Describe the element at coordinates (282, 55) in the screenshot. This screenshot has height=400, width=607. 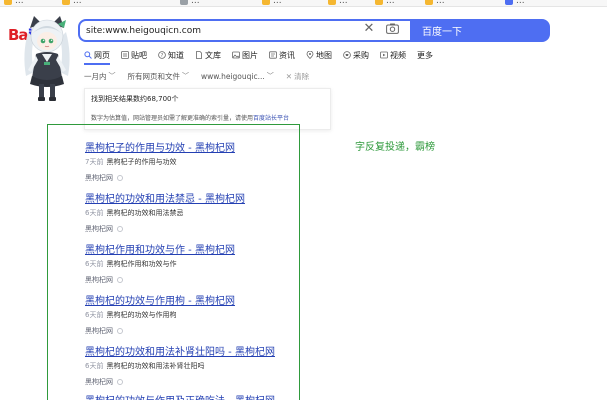
I see `tab-news: 资讯` at that location.